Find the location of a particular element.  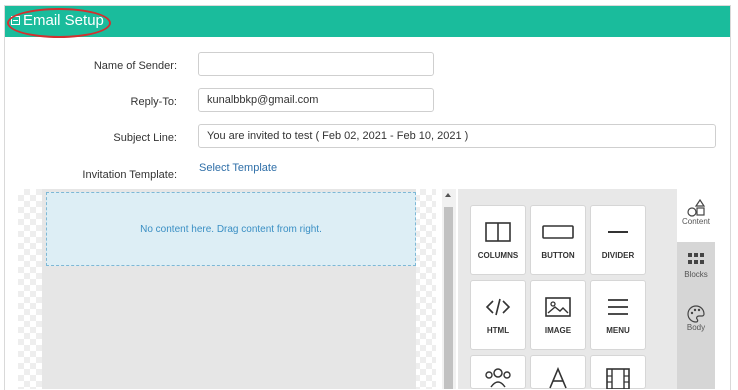

scroll-thumb is located at coordinates (448, 298).